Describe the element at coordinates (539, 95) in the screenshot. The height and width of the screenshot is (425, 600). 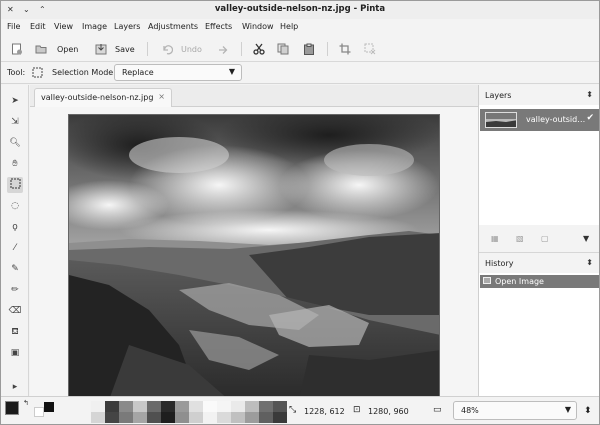
I see `layers-panel-header: Layers ⬍` at that location.